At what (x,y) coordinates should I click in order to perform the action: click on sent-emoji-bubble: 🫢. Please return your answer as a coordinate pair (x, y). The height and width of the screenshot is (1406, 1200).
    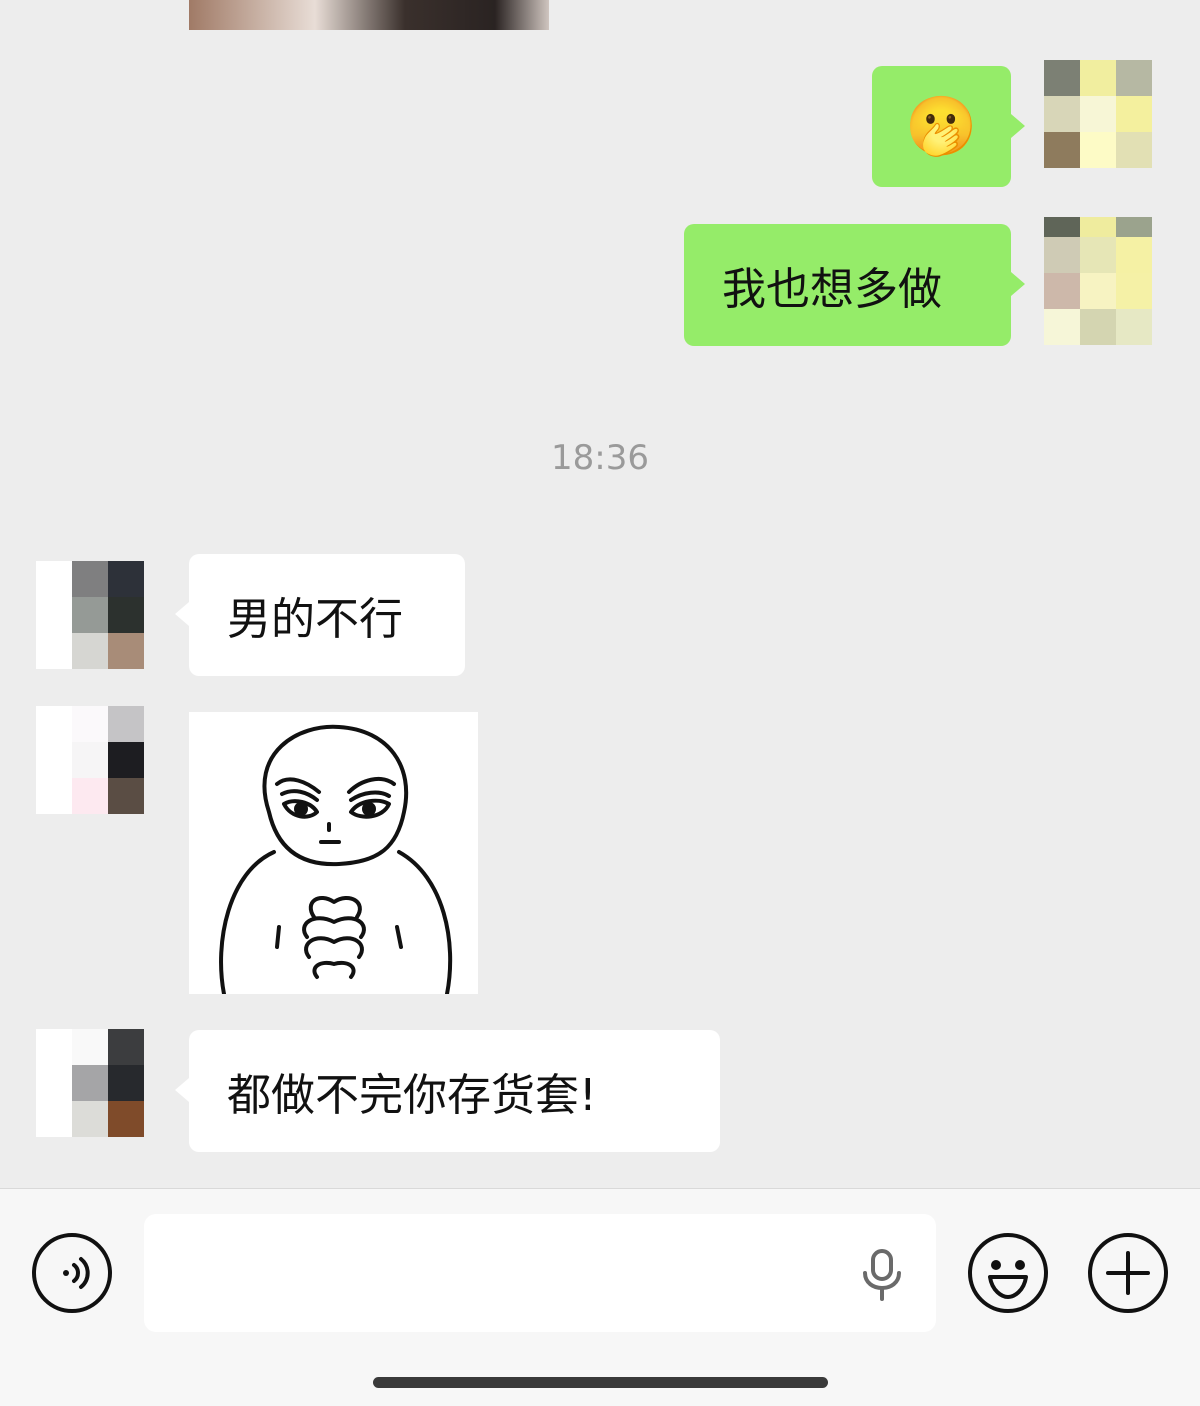
    Looking at the image, I should click on (948, 126).